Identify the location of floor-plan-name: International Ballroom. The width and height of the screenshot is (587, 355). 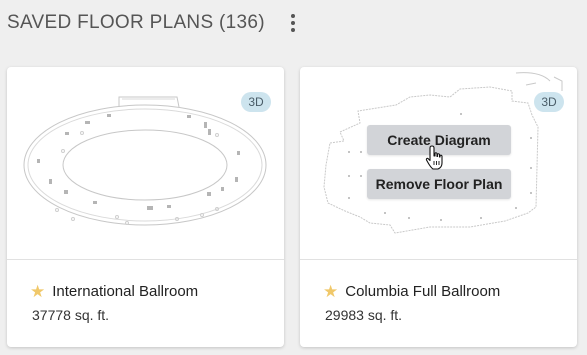
(125, 291).